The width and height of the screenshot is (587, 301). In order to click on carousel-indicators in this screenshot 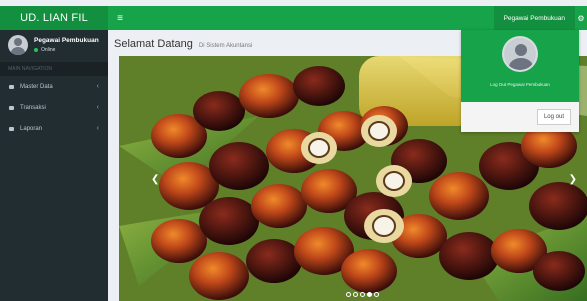, I will do `click(362, 294)`.